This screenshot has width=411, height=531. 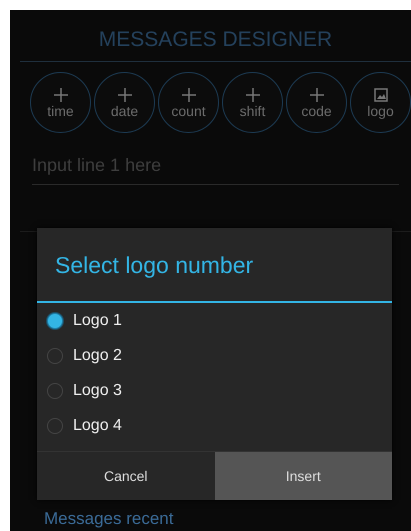 I want to click on insert-field-button: code, so click(x=316, y=102).